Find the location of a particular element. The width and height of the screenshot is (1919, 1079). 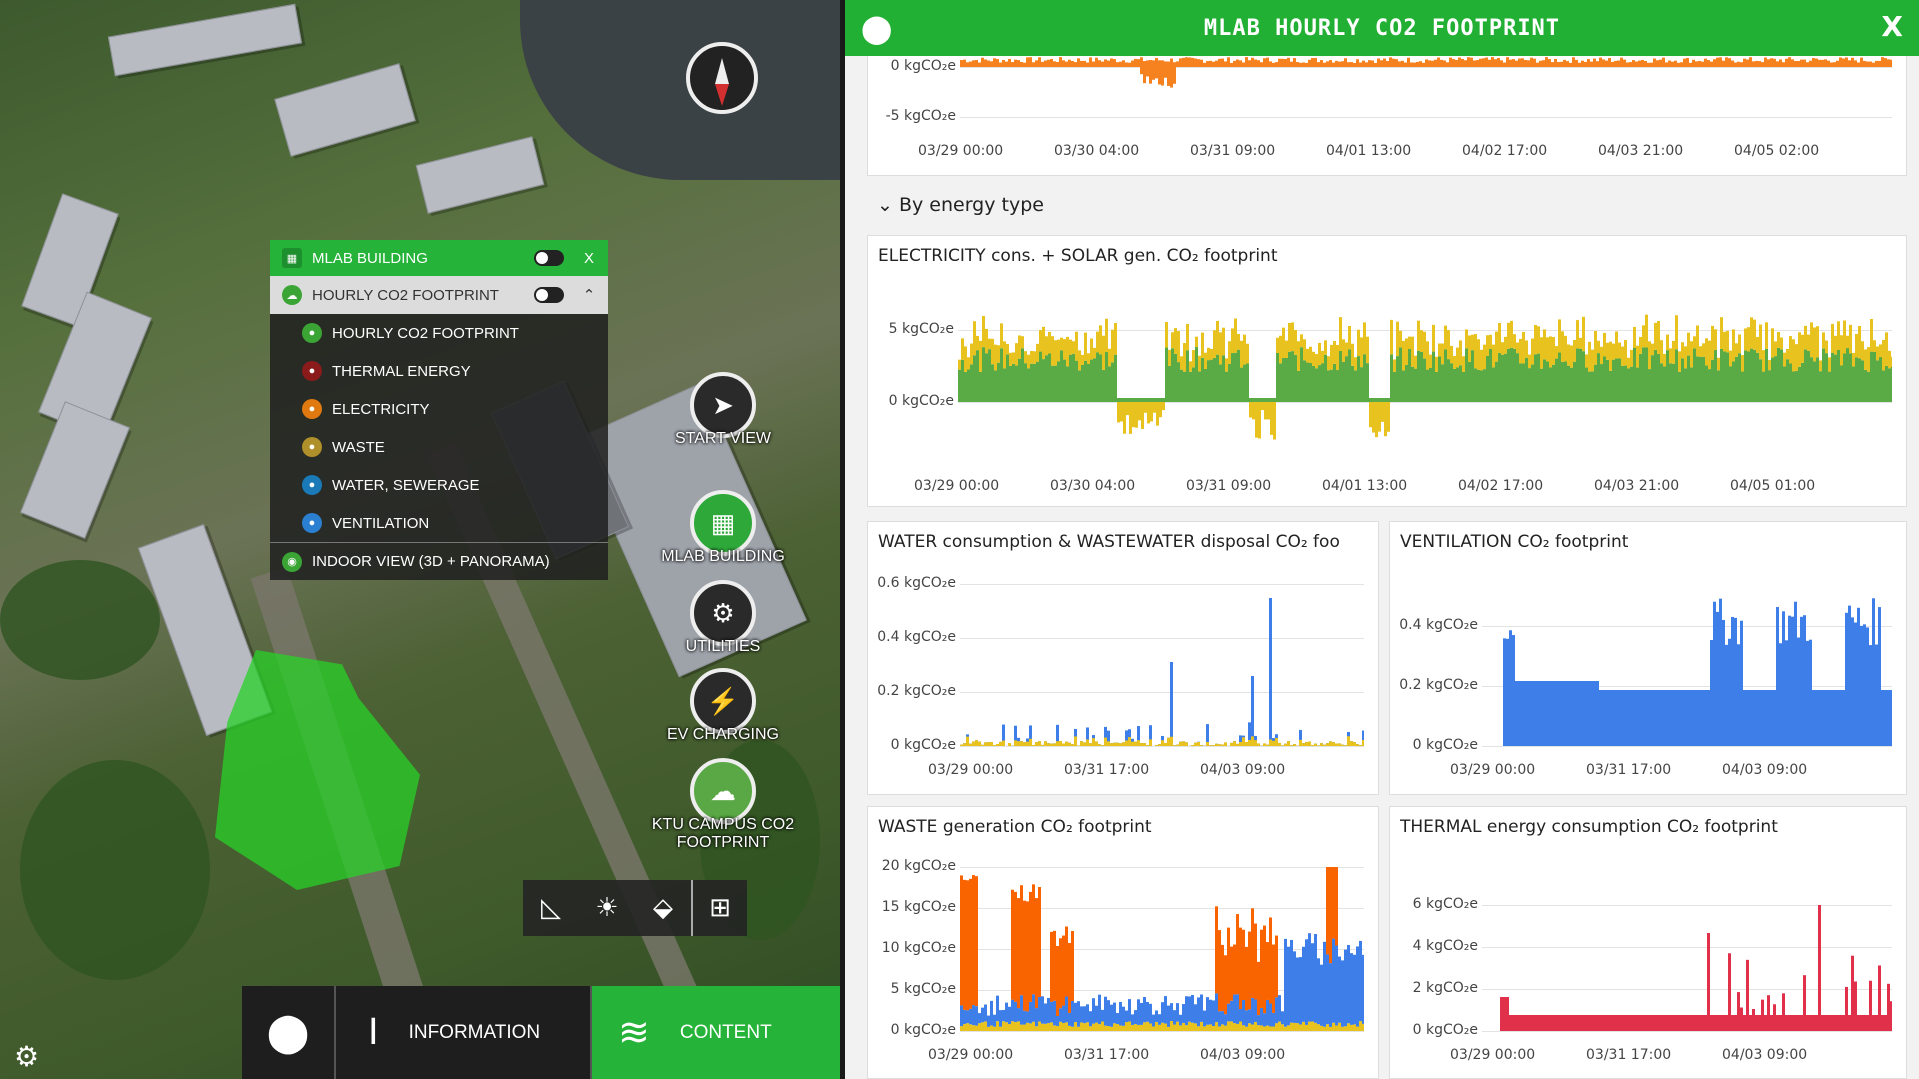

close-panel-button: X is located at coordinates (1892, 26).